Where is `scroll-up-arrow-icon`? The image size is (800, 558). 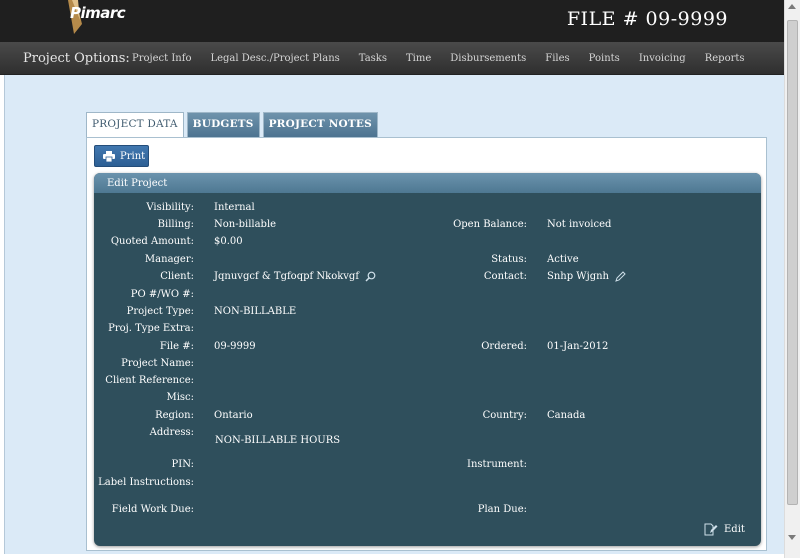
scroll-up-arrow-icon is located at coordinates (792, 6).